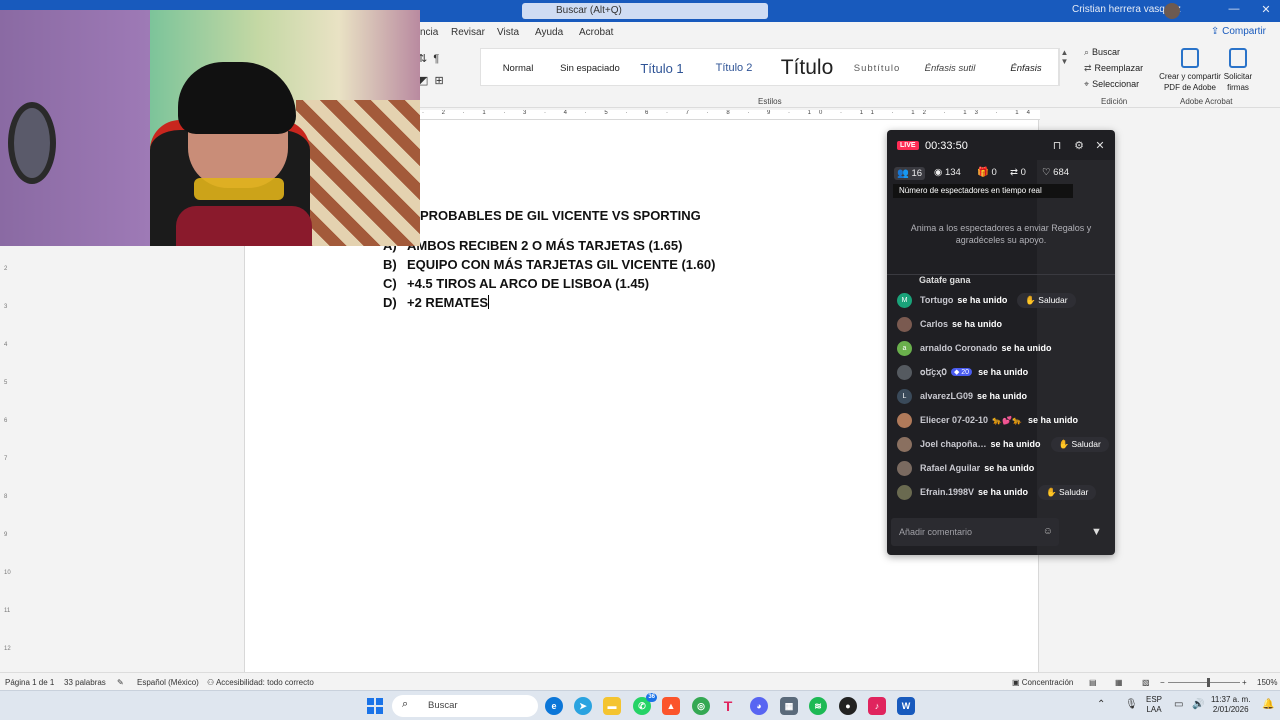  I want to click on document-option-c: C) +4.5 TIROS AL ARCO DE LISBOA (1.45), so click(516, 283).